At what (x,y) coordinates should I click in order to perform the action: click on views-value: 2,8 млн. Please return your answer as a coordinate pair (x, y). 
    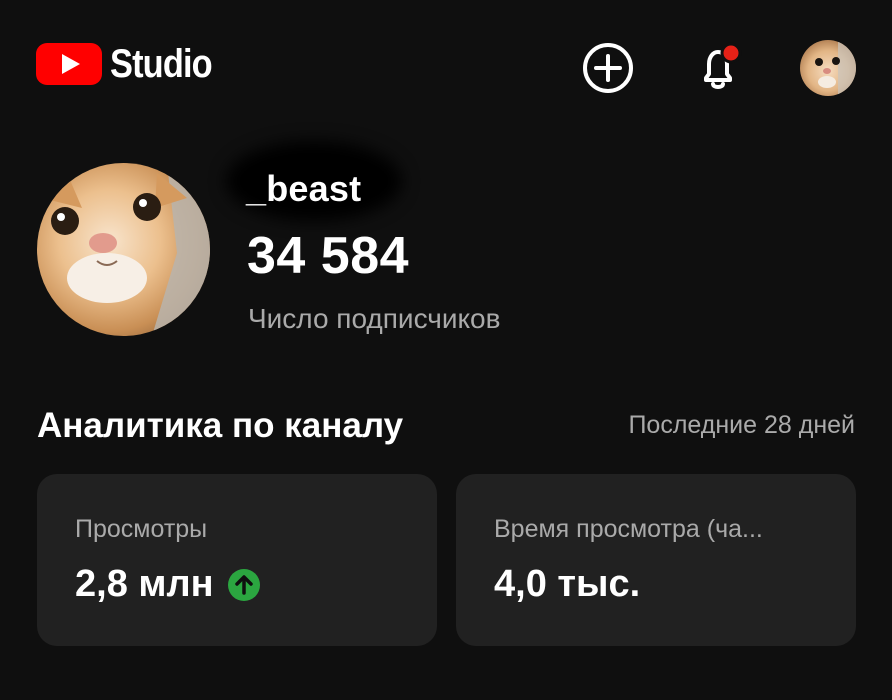
    Looking at the image, I should click on (144, 584).